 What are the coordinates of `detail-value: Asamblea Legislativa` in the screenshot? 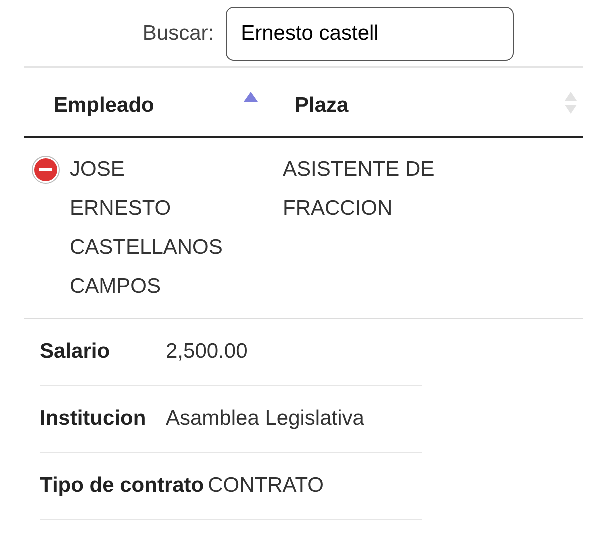 It's located at (265, 419).